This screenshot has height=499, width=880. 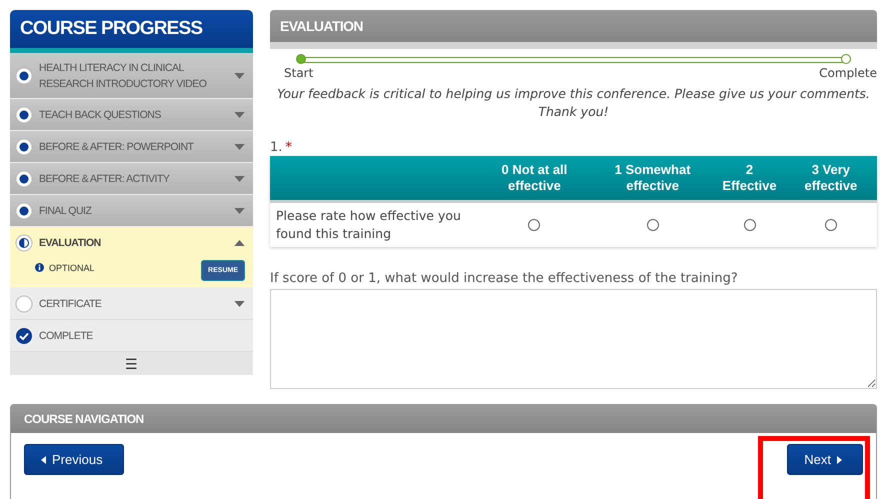 I want to click on complete-label: Complete, so click(x=848, y=73).